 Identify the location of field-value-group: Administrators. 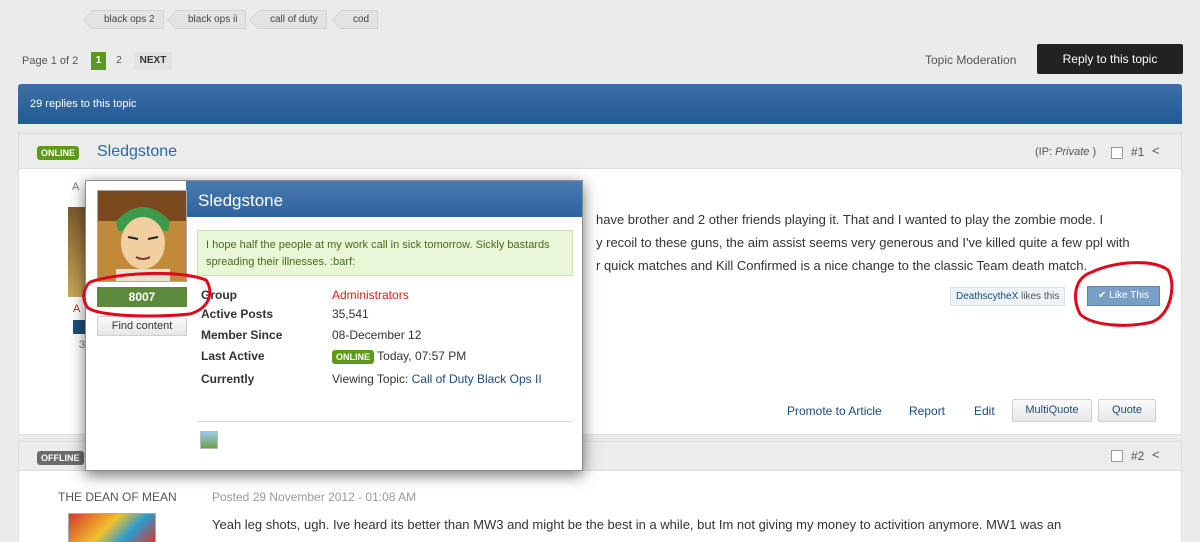
(370, 295).